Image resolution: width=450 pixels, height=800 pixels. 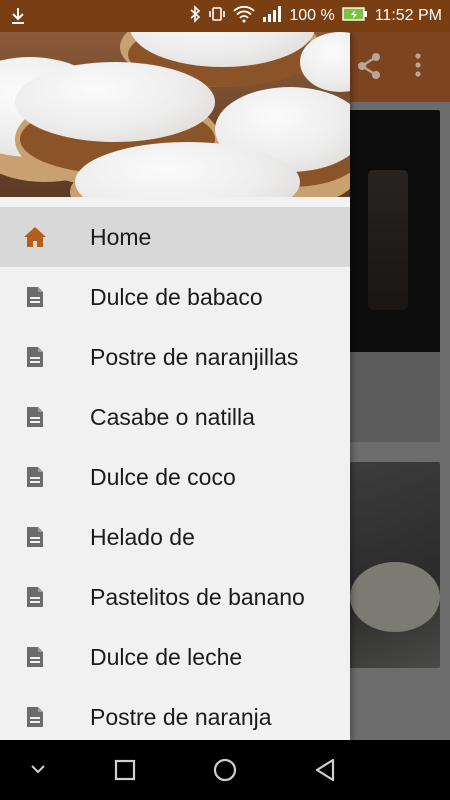 I want to click on drawer-item-label: Postre de naranja, so click(x=181, y=717).